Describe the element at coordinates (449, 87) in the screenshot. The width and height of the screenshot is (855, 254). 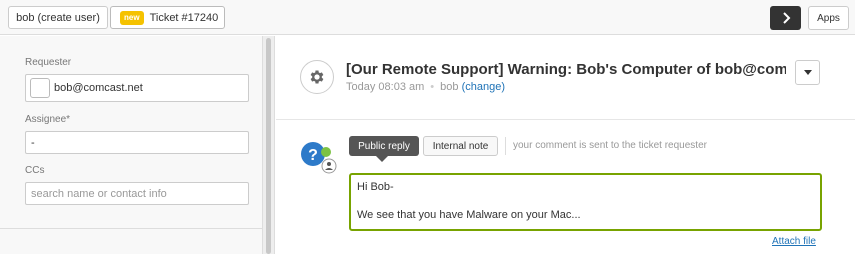
I see `ticket-author: bob` at that location.